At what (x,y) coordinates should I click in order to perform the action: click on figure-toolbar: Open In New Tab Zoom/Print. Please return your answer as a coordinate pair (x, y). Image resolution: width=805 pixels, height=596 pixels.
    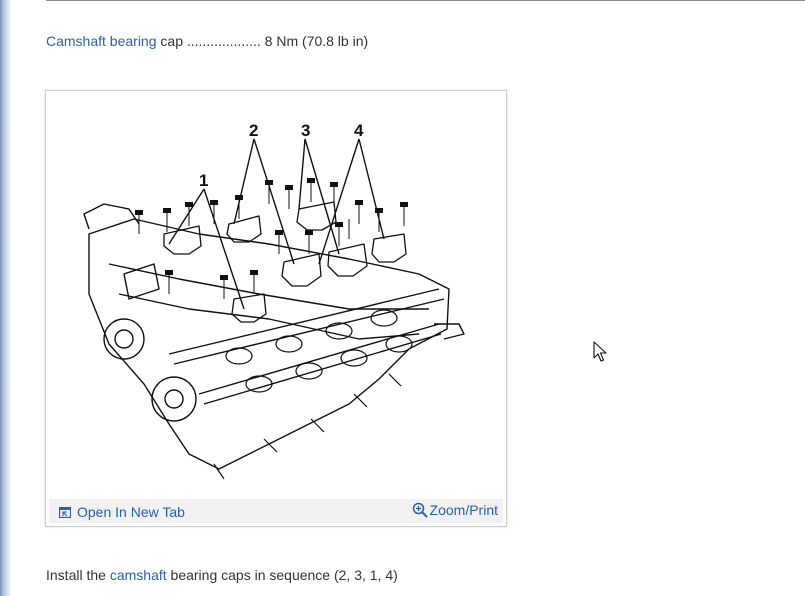
    Looking at the image, I should click on (276, 511).